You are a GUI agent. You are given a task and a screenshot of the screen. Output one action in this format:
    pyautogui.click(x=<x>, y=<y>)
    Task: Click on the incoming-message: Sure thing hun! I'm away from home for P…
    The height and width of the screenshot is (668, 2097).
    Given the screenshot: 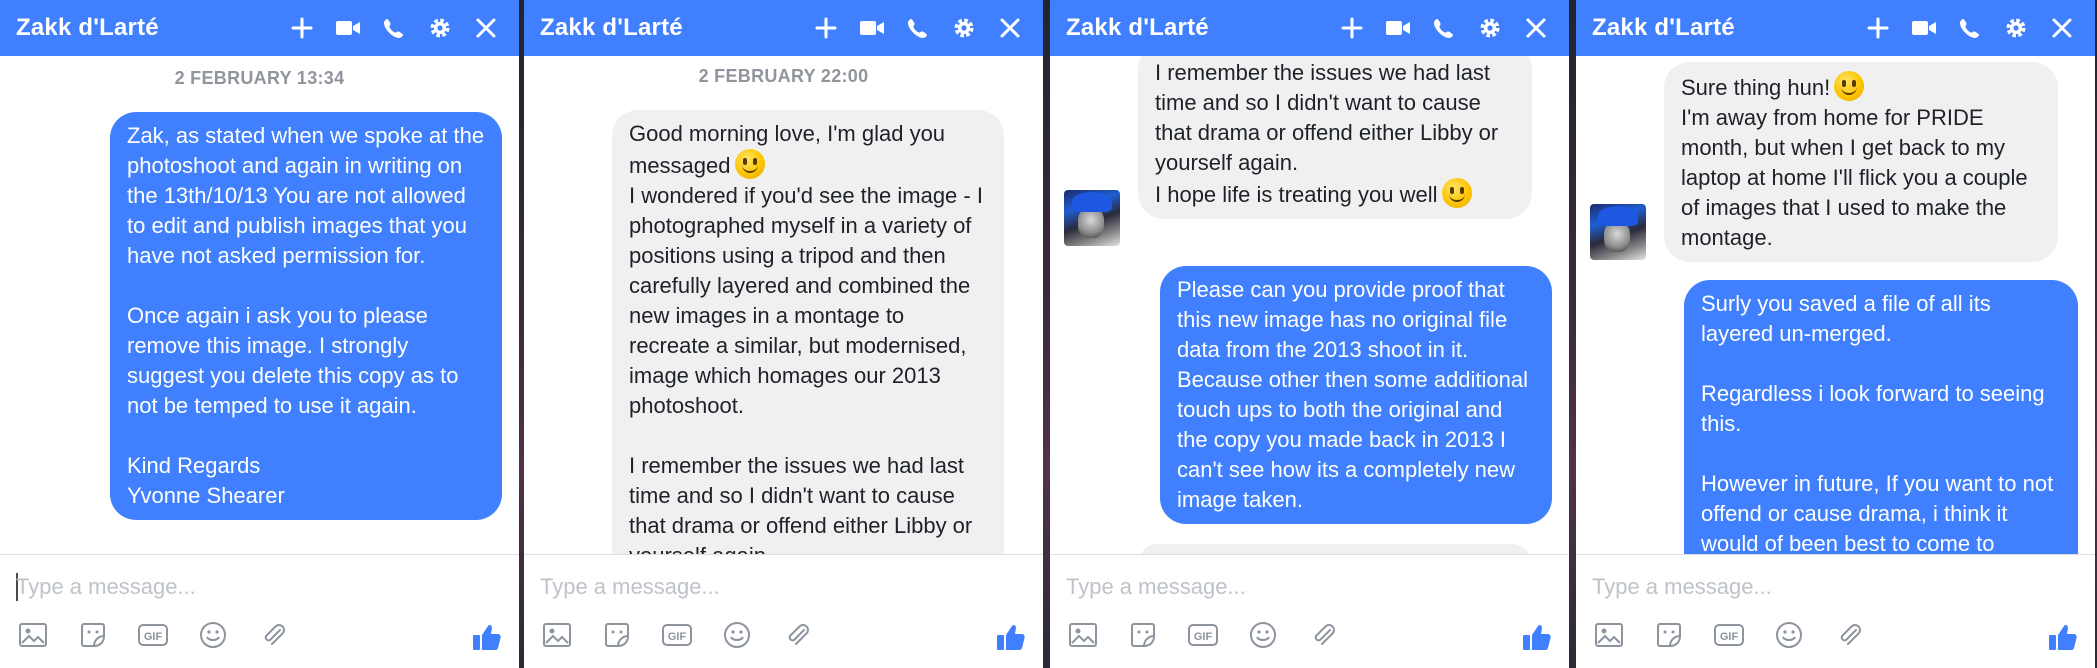 What is the action you would take?
    pyautogui.click(x=1861, y=162)
    